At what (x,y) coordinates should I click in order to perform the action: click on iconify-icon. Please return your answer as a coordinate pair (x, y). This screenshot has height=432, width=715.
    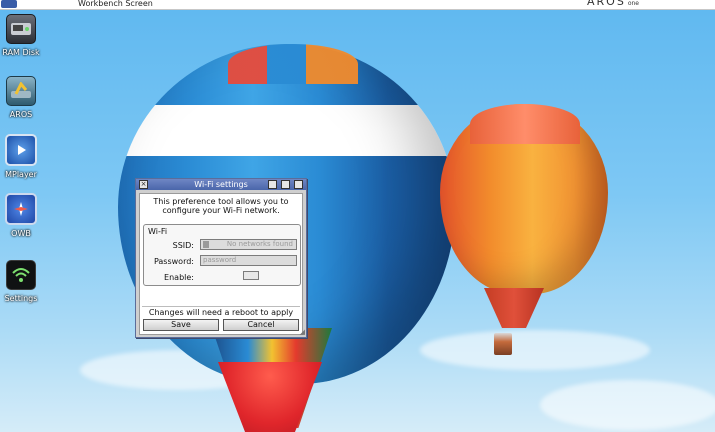
    Looking at the image, I should click on (272, 184).